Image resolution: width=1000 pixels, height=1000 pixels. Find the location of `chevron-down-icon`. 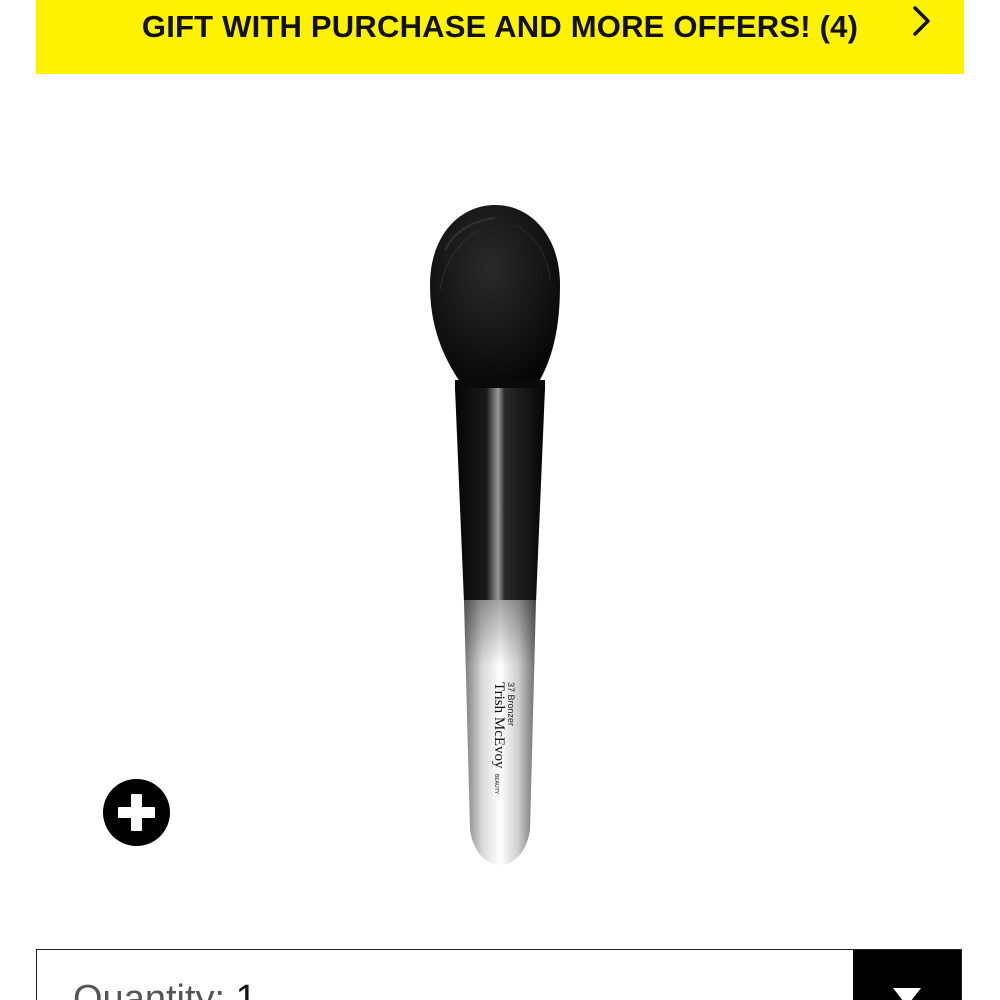

chevron-down-icon is located at coordinates (907, 994).